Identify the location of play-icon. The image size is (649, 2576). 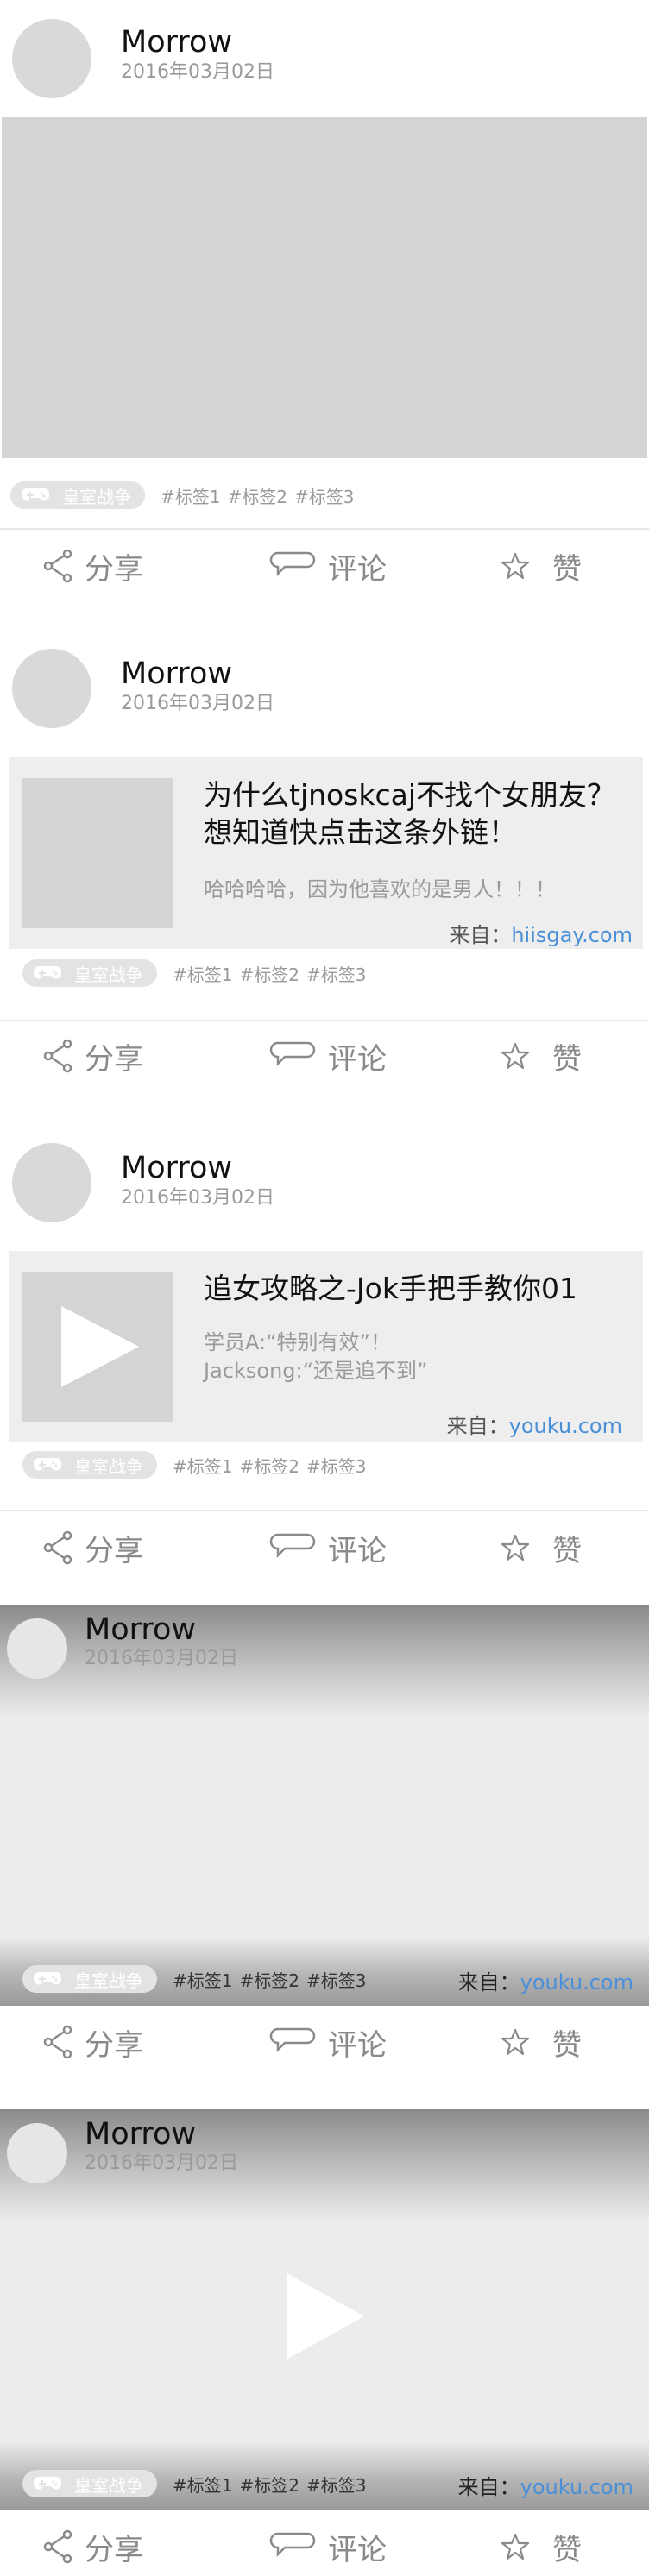
(325, 2316).